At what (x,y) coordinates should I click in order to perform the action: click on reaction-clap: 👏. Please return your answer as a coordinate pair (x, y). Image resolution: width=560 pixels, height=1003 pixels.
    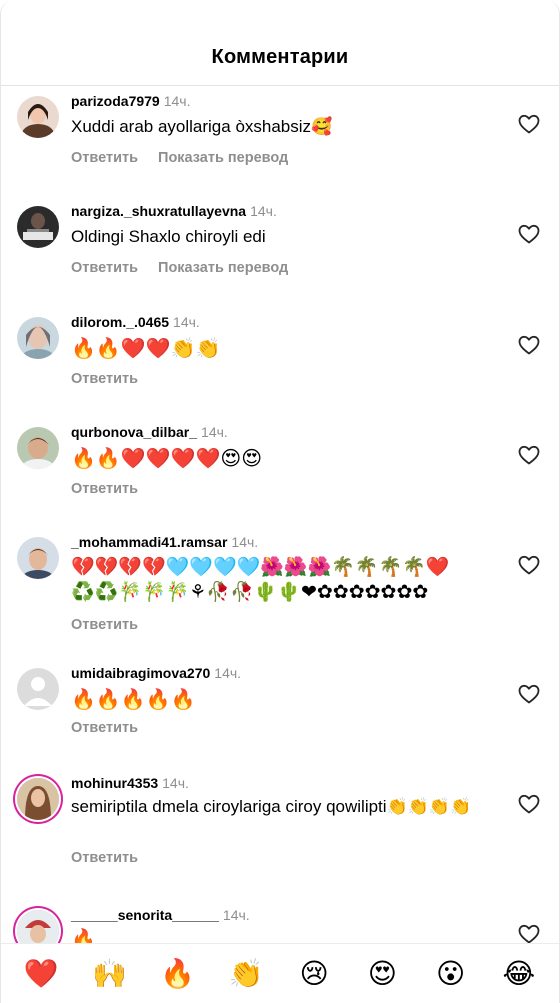
    Looking at the image, I should click on (246, 974).